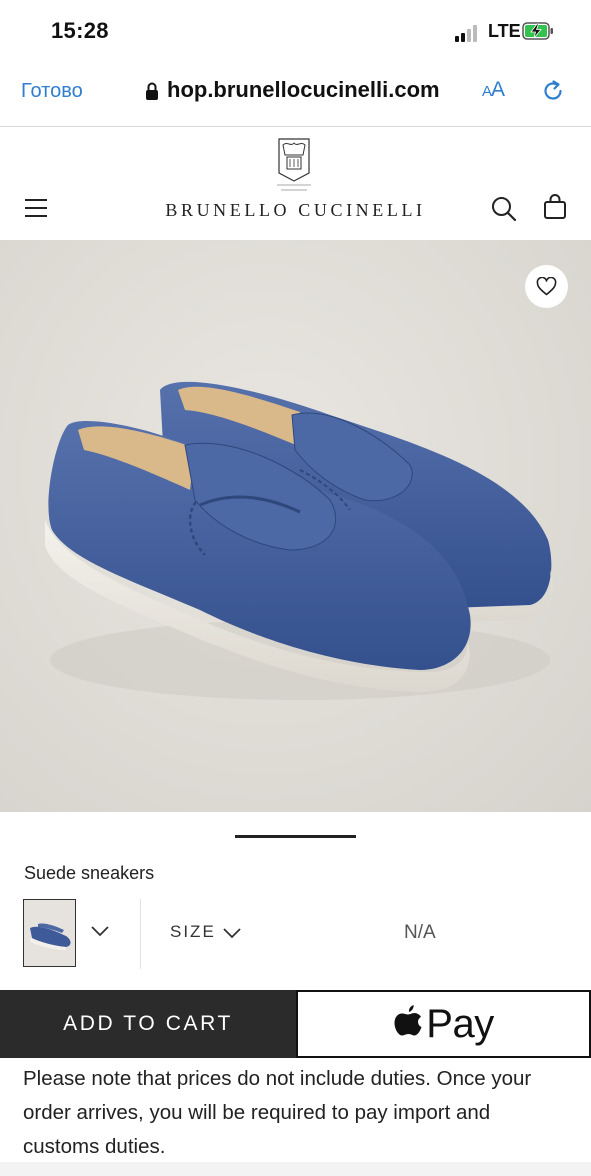 The height and width of the screenshot is (1176, 591). Describe the element at coordinates (553, 91) in the screenshot. I see `reload-icon` at that location.